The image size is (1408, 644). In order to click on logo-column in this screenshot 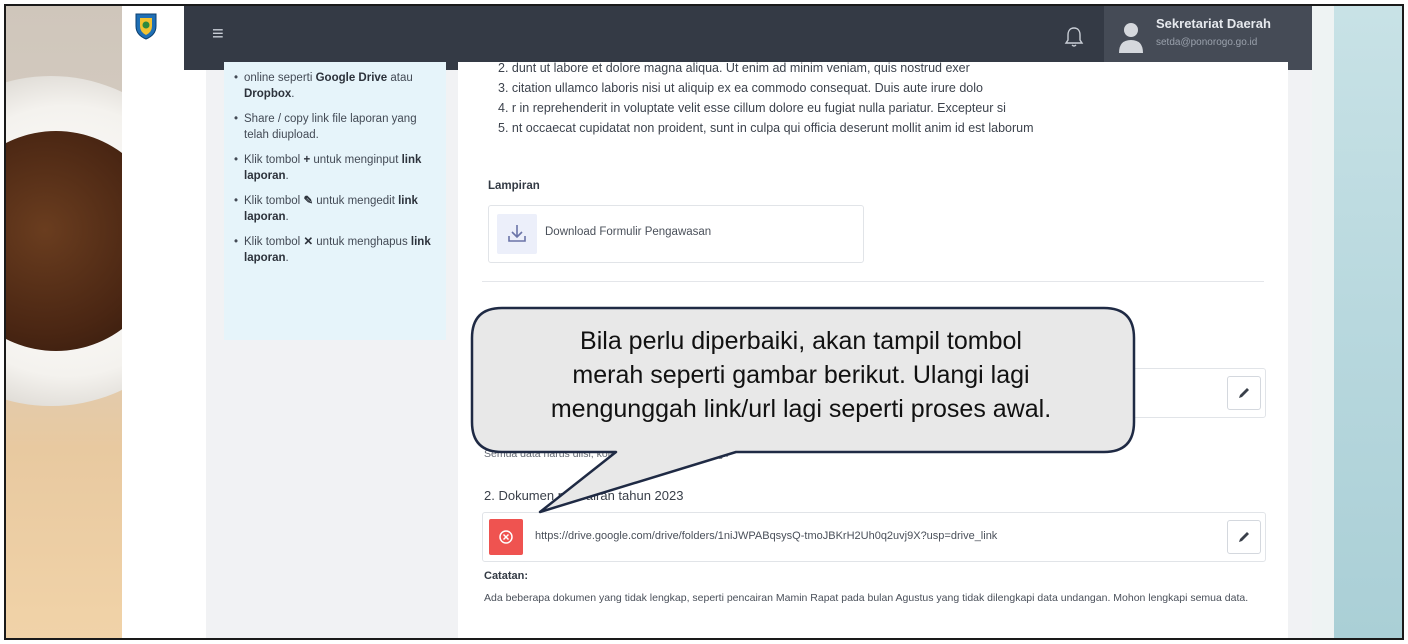, I will do `click(164, 322)`.